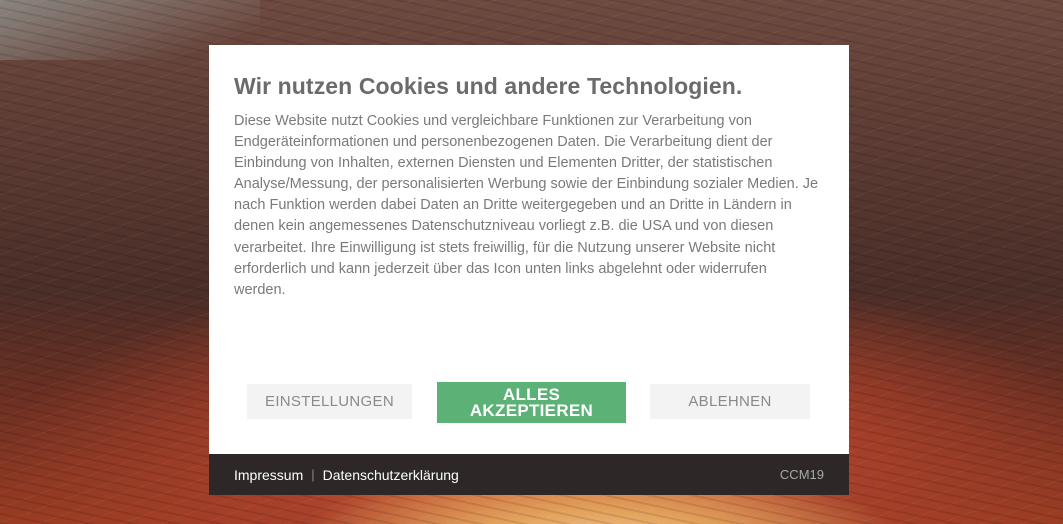  I want to click on accept-all-button: ALLES AKZEPTIEREN, so click(531, 402).